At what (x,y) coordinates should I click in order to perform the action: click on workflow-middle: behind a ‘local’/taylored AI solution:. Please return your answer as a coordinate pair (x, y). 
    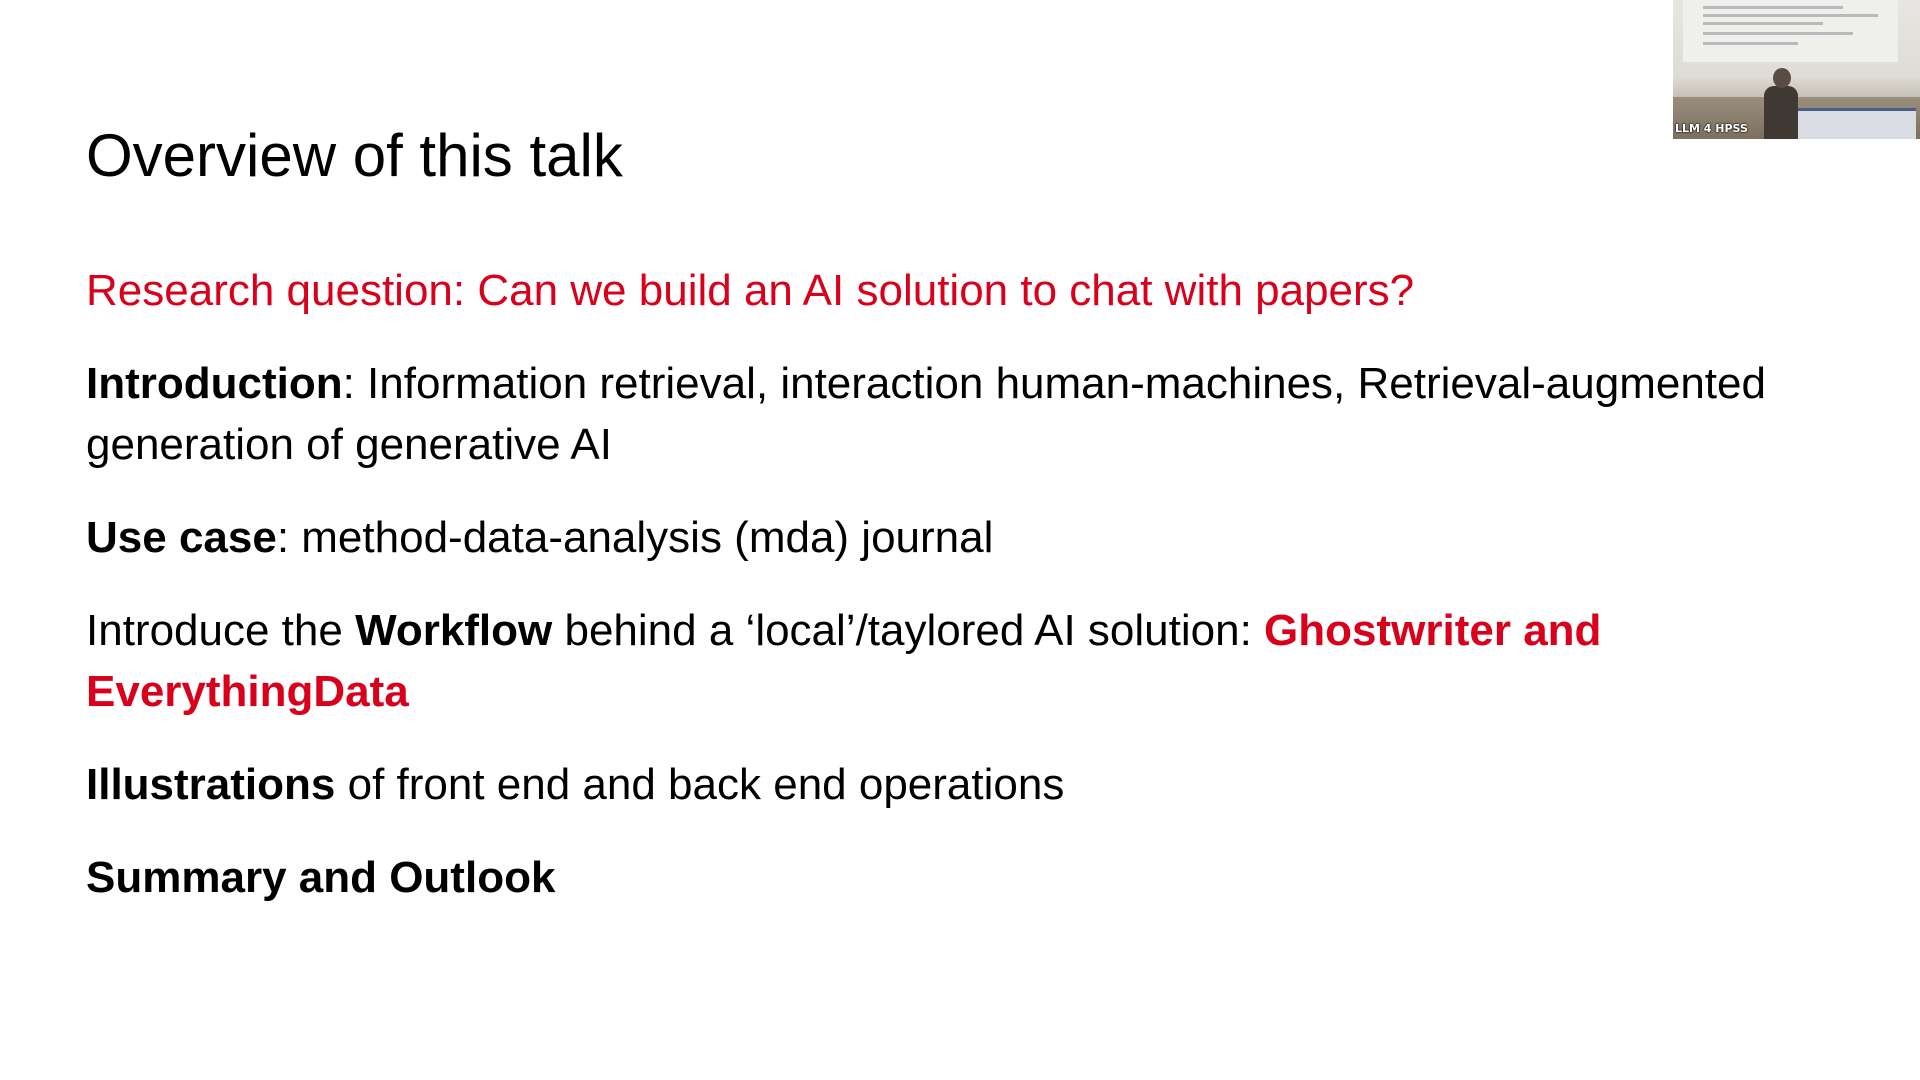
    Looking at the image, I should click on (908, 630).